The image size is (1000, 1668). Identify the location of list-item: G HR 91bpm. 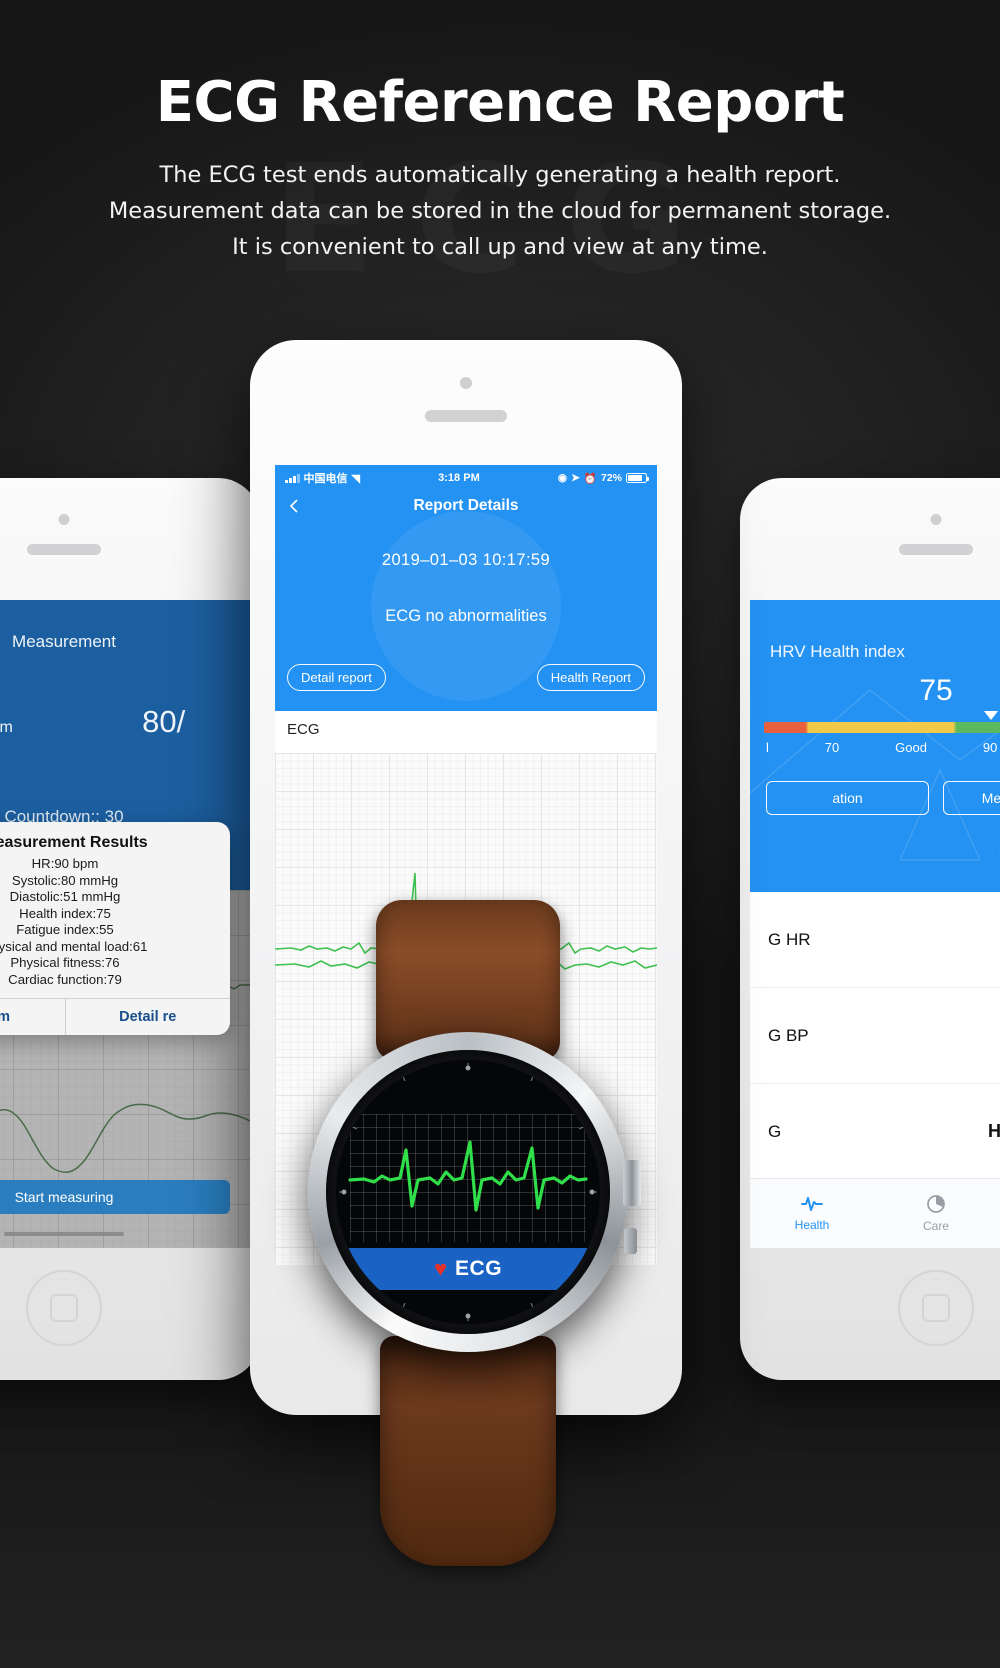
(875, 940).